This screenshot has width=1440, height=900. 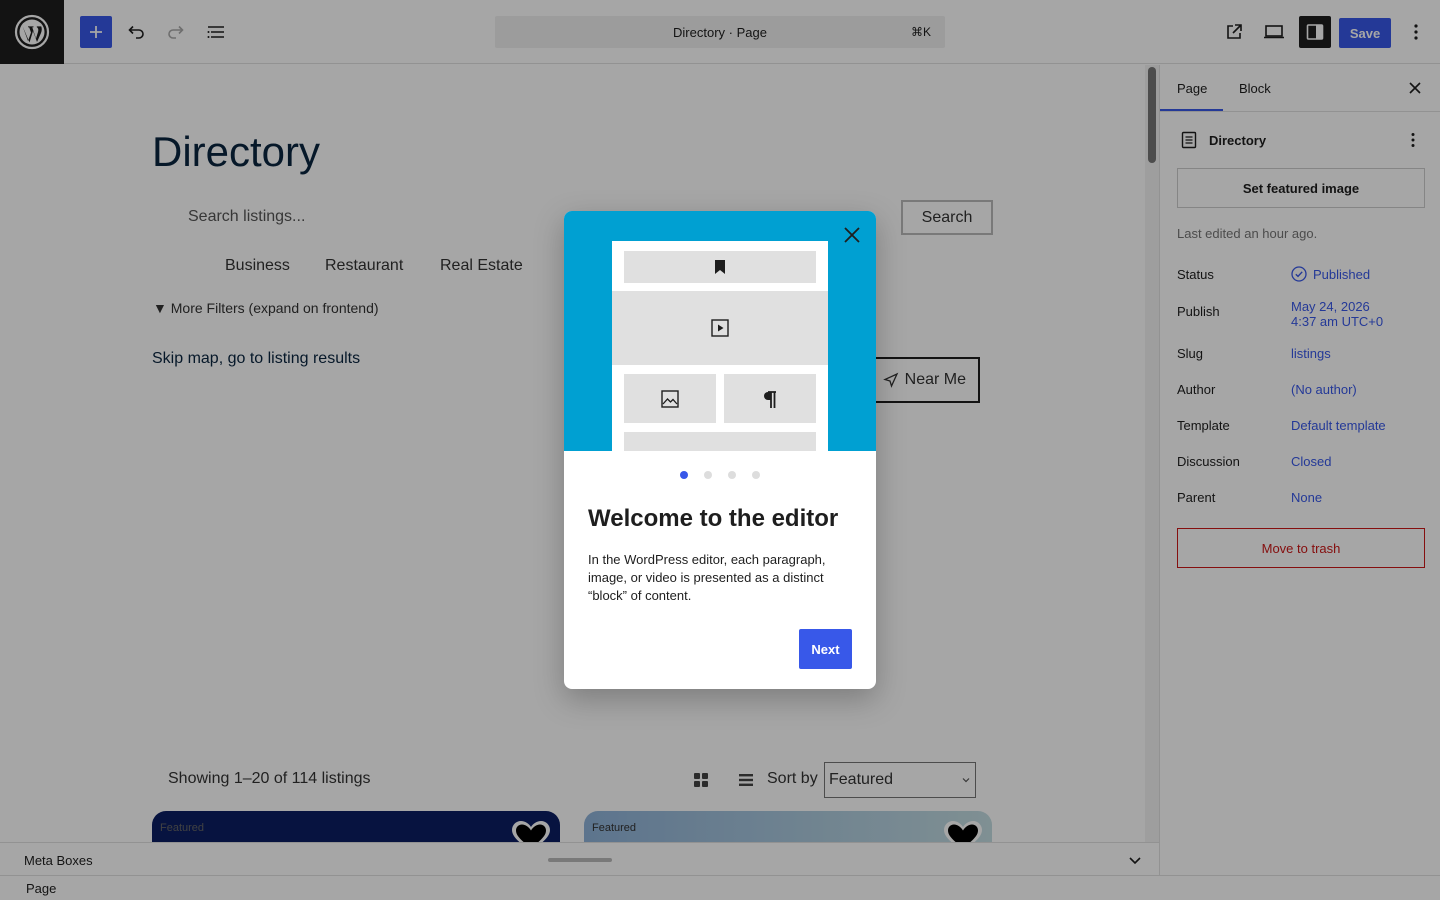 I want to click on welcome-illustration, so click(x=720, y=331).